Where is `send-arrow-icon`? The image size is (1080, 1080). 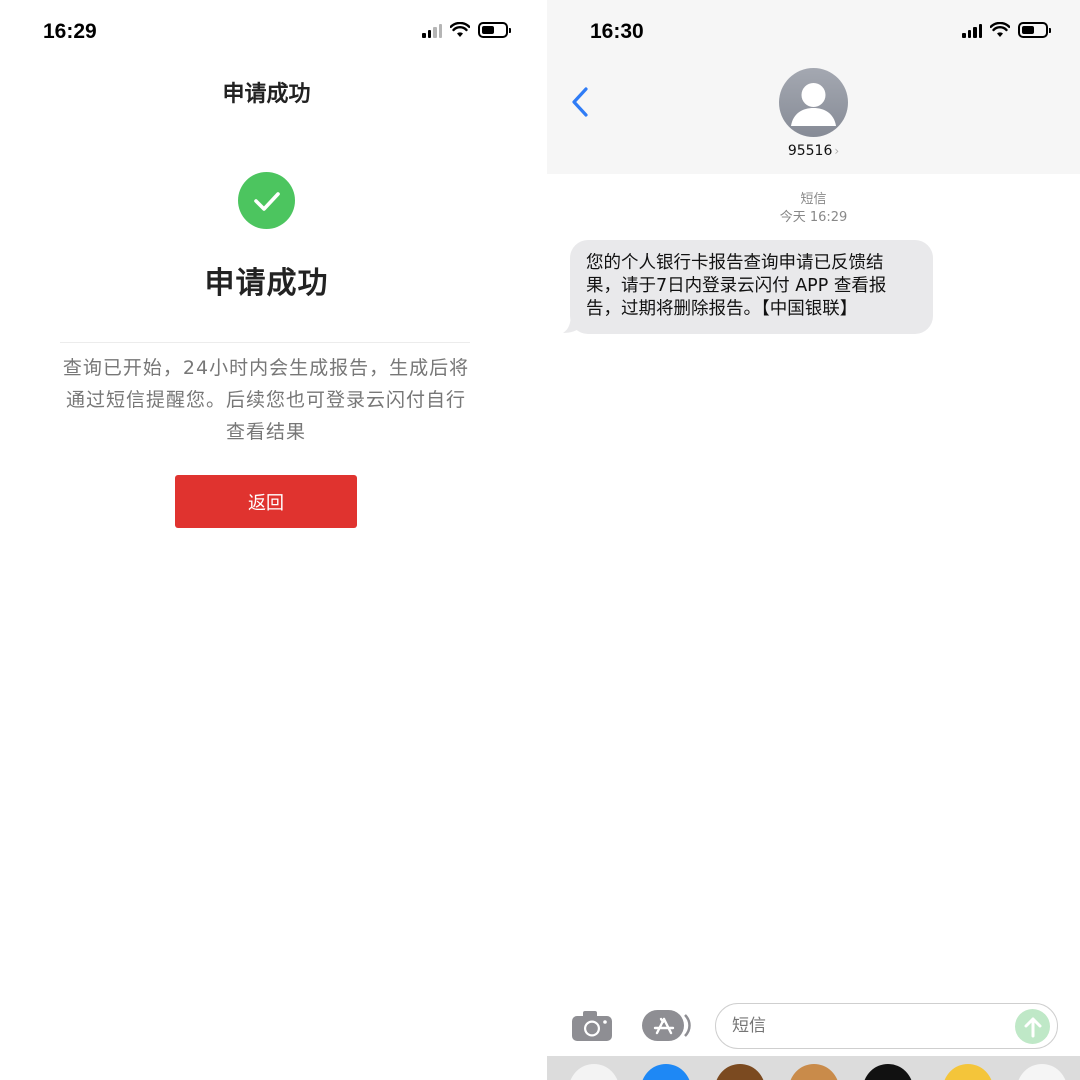
send-arrow-icon is located at coordinates (1032, 1027).